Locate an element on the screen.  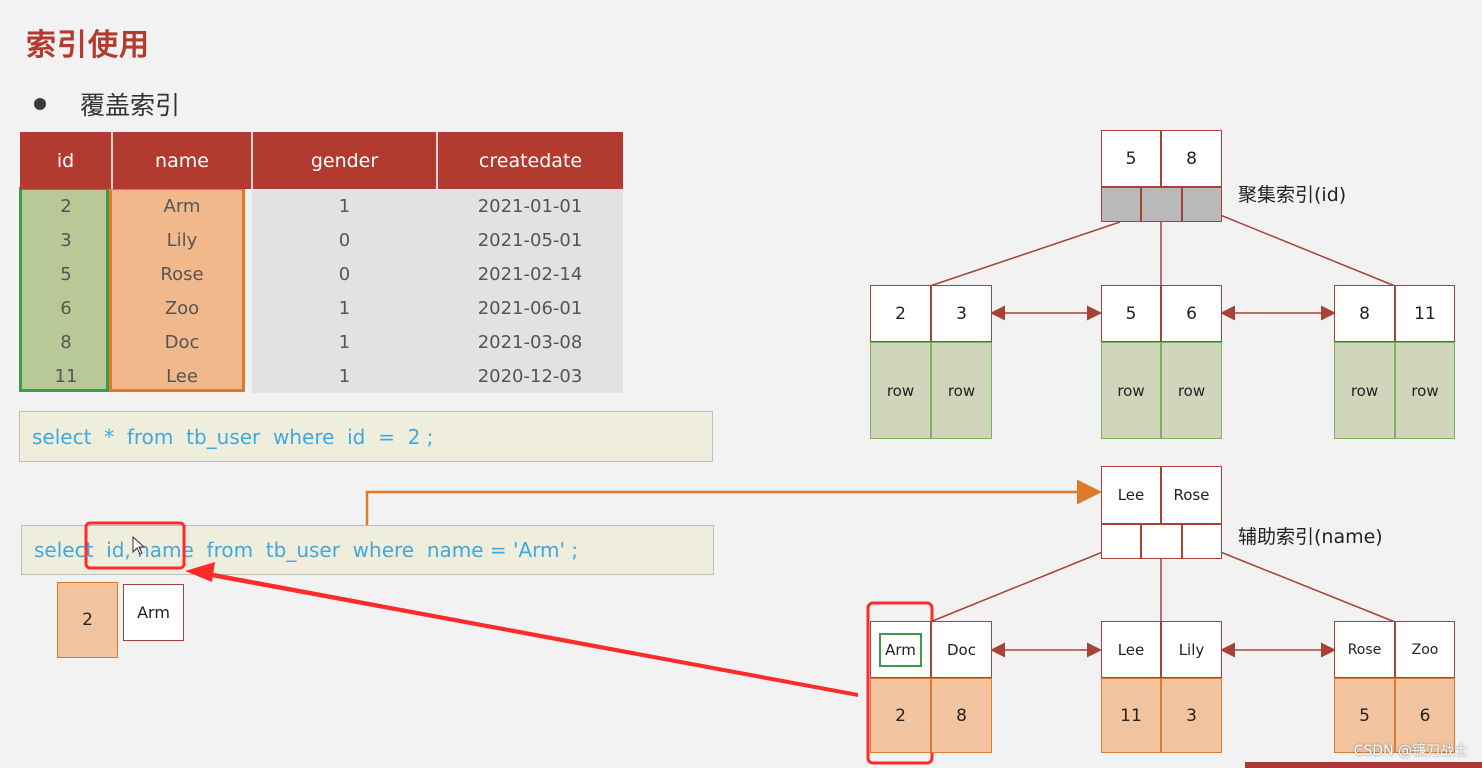
clustered-leaf-key: 11 is located at coordinates (1425, 313).